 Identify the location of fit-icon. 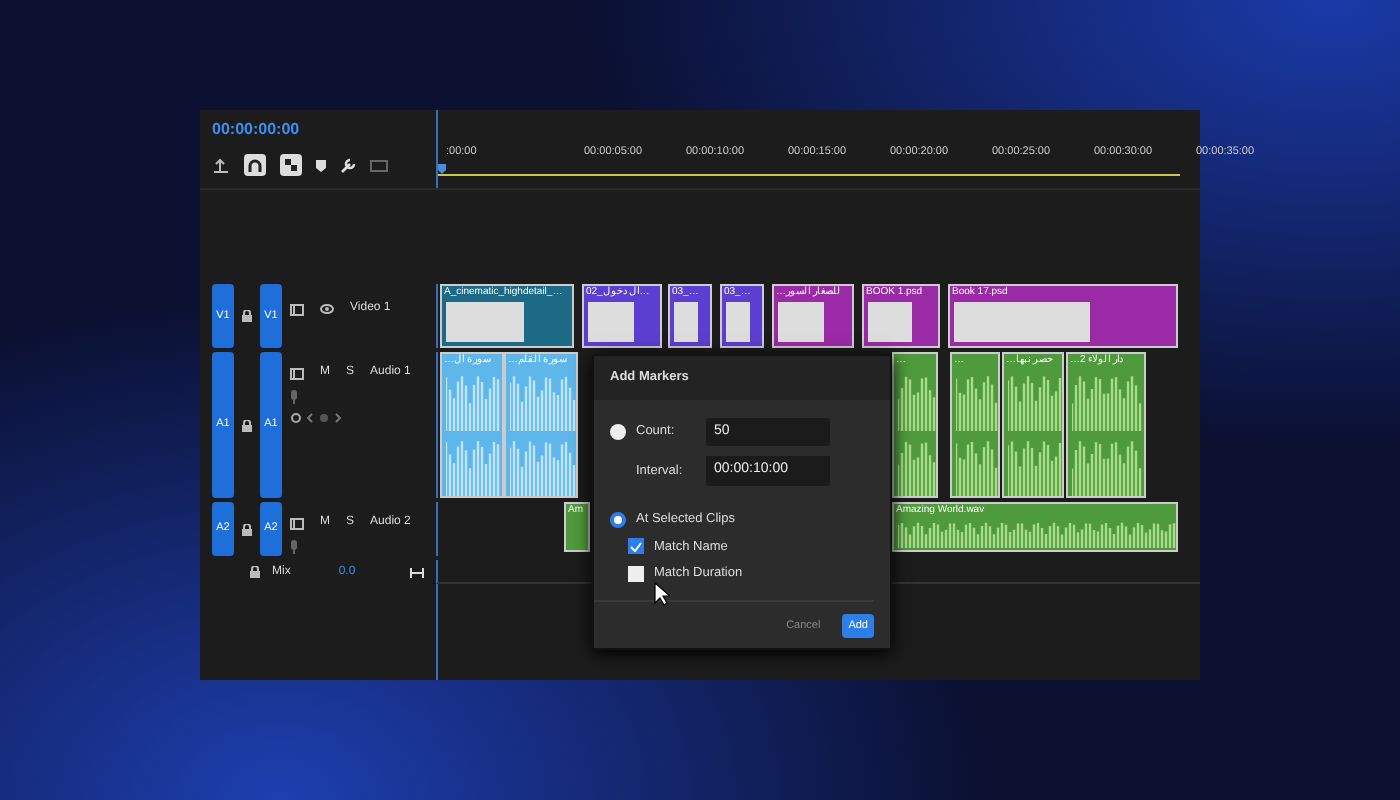
(417, 572).